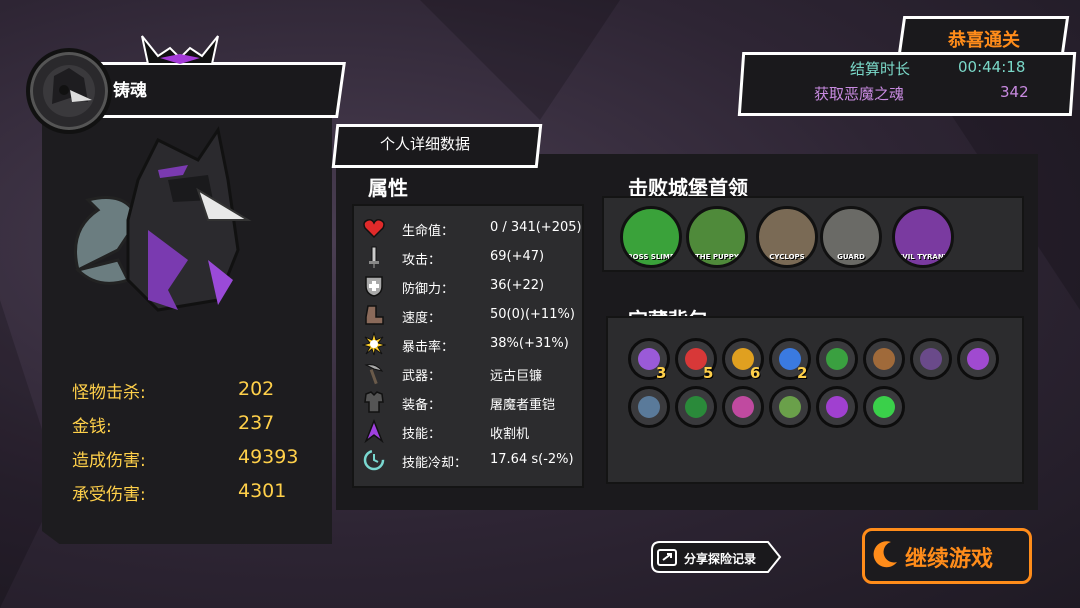 This screenshot has height=608, width=1080. I want to click on attr-row-weapon: 武器： 远古巨镰, so click(468, 373).